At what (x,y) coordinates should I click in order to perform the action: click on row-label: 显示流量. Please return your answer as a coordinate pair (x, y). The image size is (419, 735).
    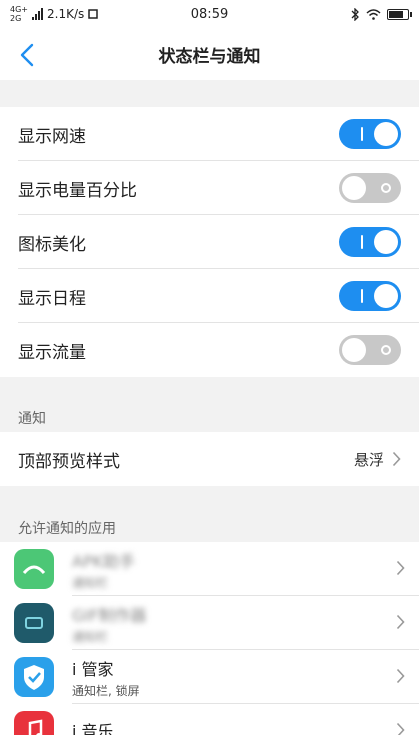
    Looking at the image, I should click on (52, 352).